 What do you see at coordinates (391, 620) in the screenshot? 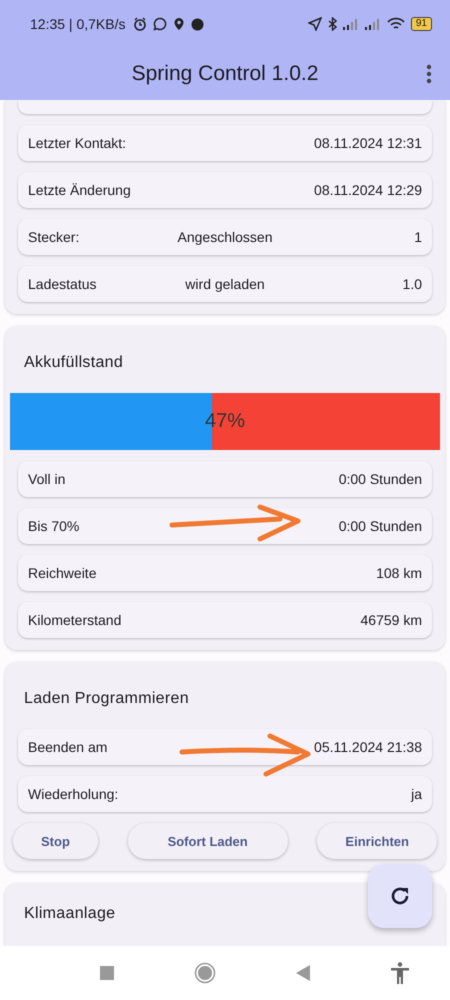
I see `row-value: 46759 km` at bounding box center [391, 620].